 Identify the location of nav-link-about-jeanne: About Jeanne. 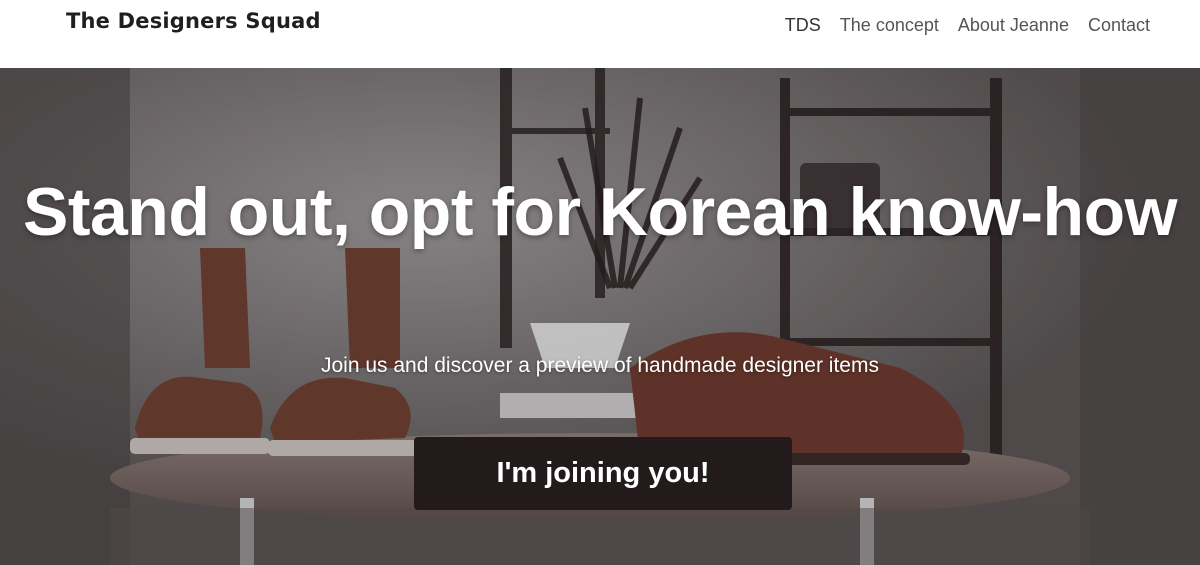
(1013, 25).